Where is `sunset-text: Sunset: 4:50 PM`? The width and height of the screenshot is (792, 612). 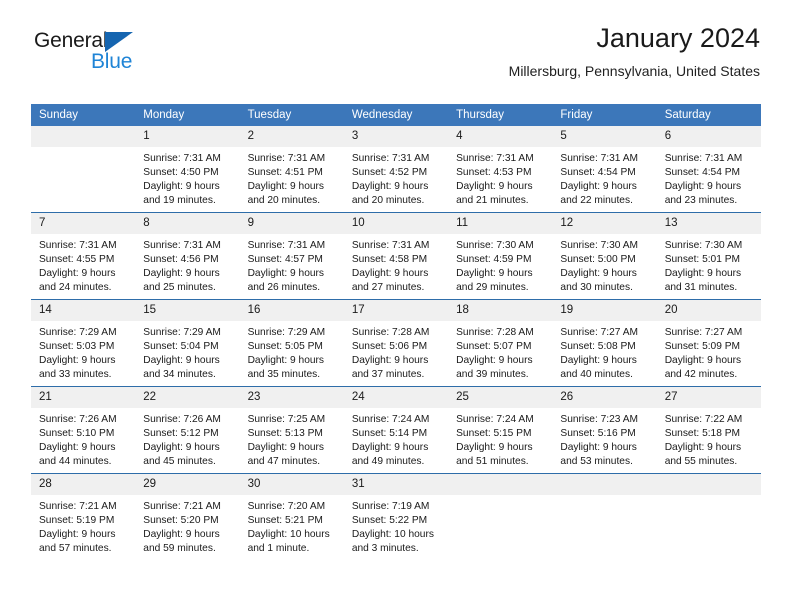 sunset-text: Sunset: 4:50 PM is located at coordinates (181, 173).